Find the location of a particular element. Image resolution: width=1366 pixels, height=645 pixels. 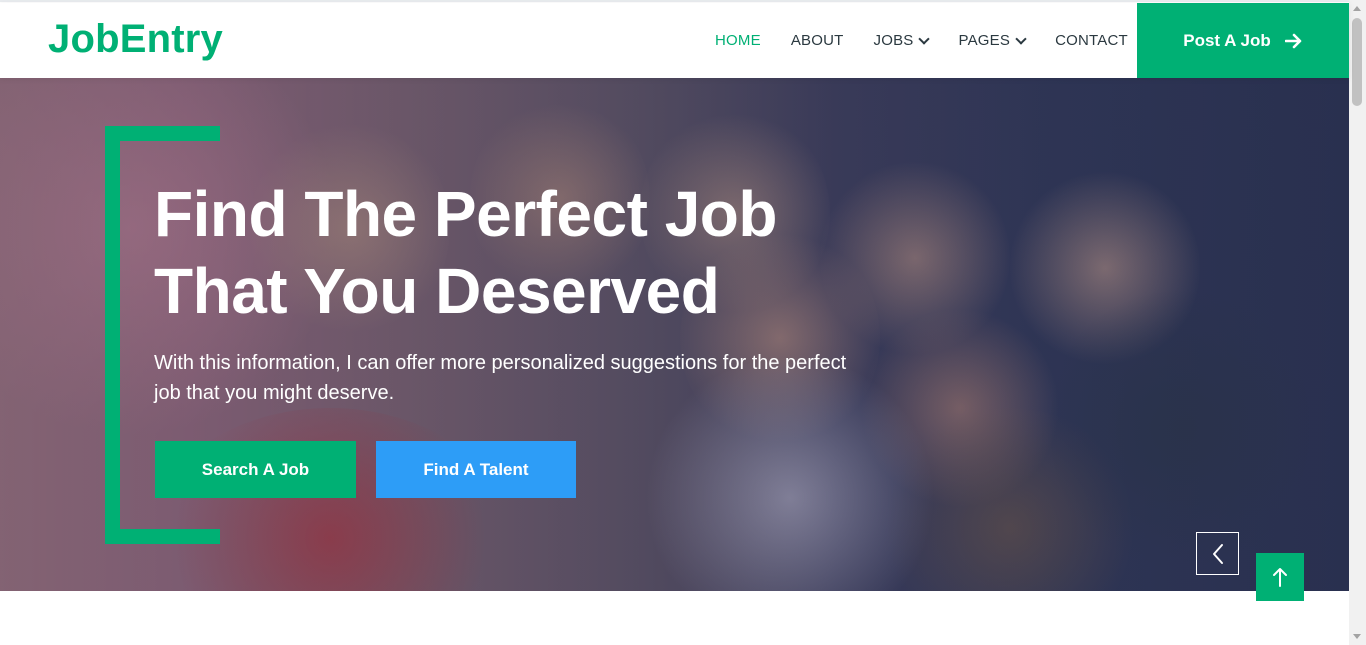

nav-item-about: ABOUT is located at coordinates (817, 40).